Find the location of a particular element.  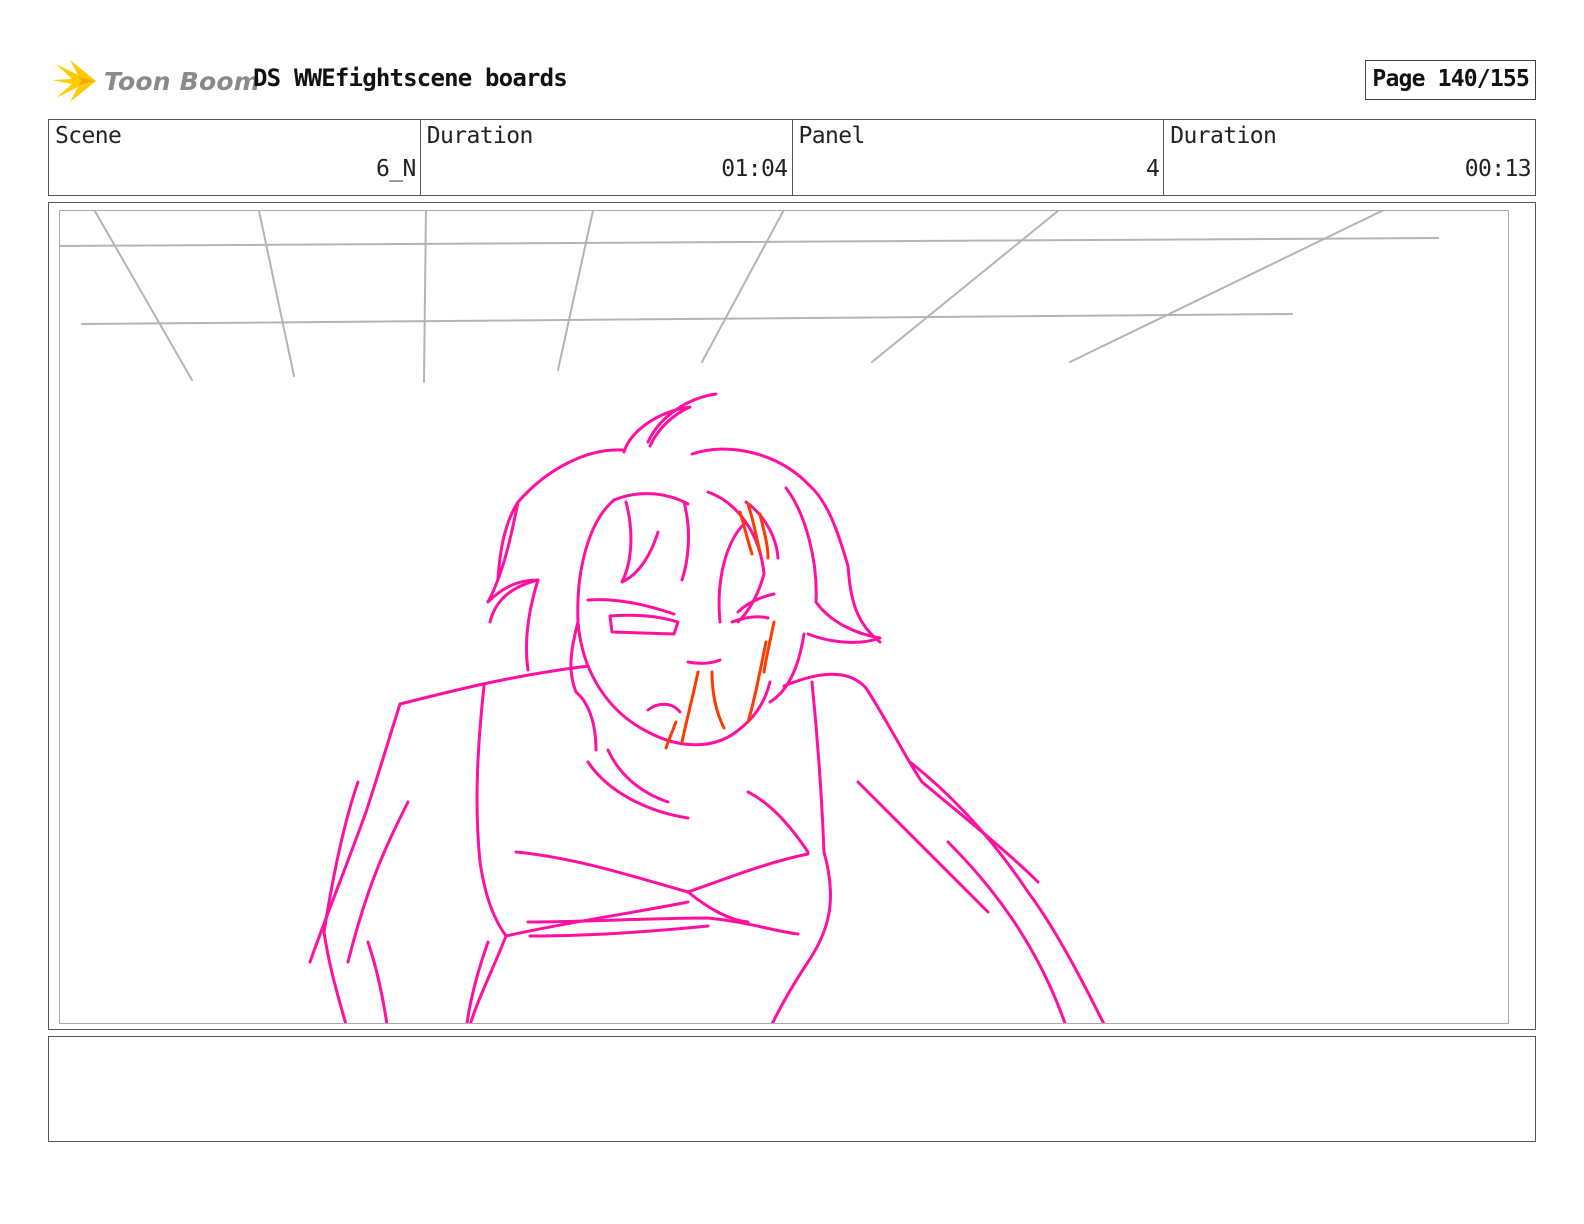

panel-duration-cell: Duration 00:13 is located at coordinates (1349, 157).